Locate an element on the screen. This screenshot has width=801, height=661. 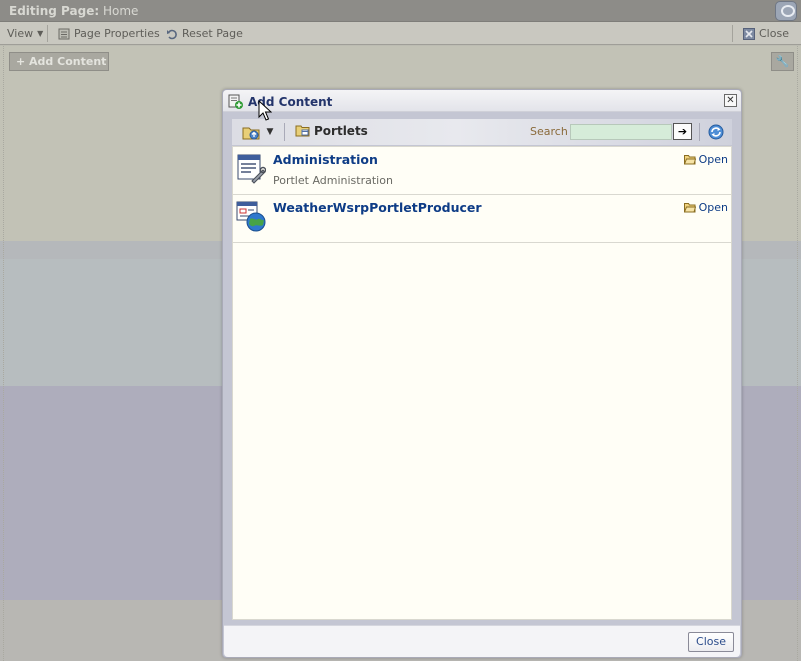
reset-page-button: Reset Page is located at coordinates (204, 33).